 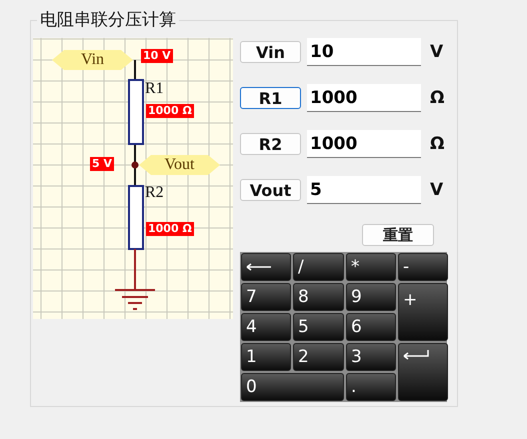 I want to click on input-field: 5, so click(x=364, y=190).